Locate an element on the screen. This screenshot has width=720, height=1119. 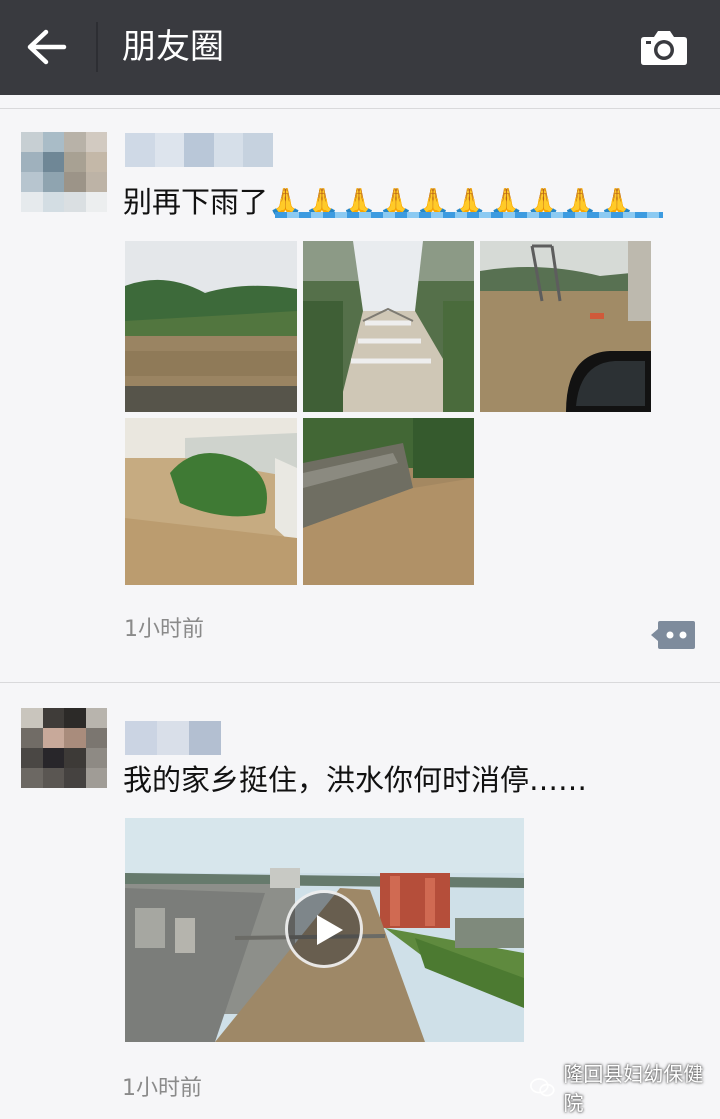
header-separator is located at coordinates (360, 108).